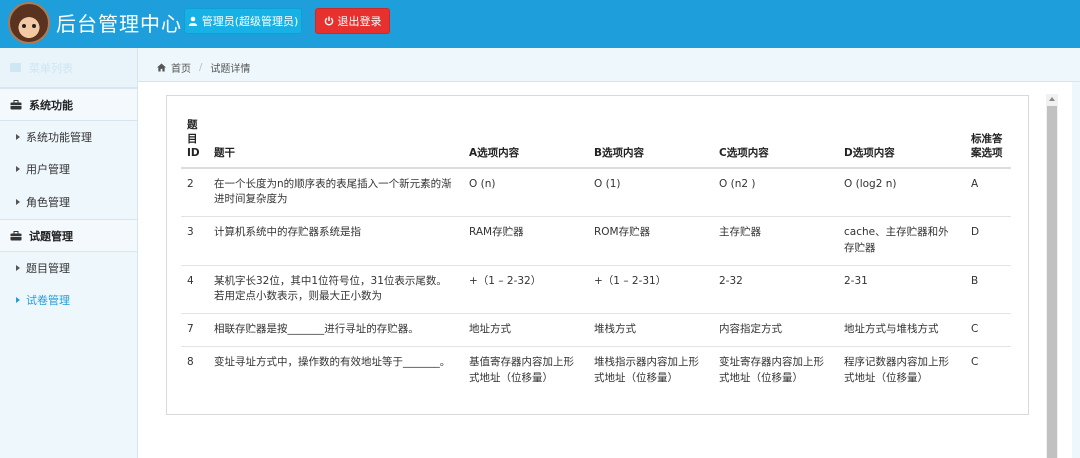 Image resolution: width=1080 pixels, height=458 pixels. What do you see at coordinates (335, 330) in the screenshot?
I see `cell-stem: 相联存贮器是按_______进行寻址的存贮器。` at bounding box center [335, 330].